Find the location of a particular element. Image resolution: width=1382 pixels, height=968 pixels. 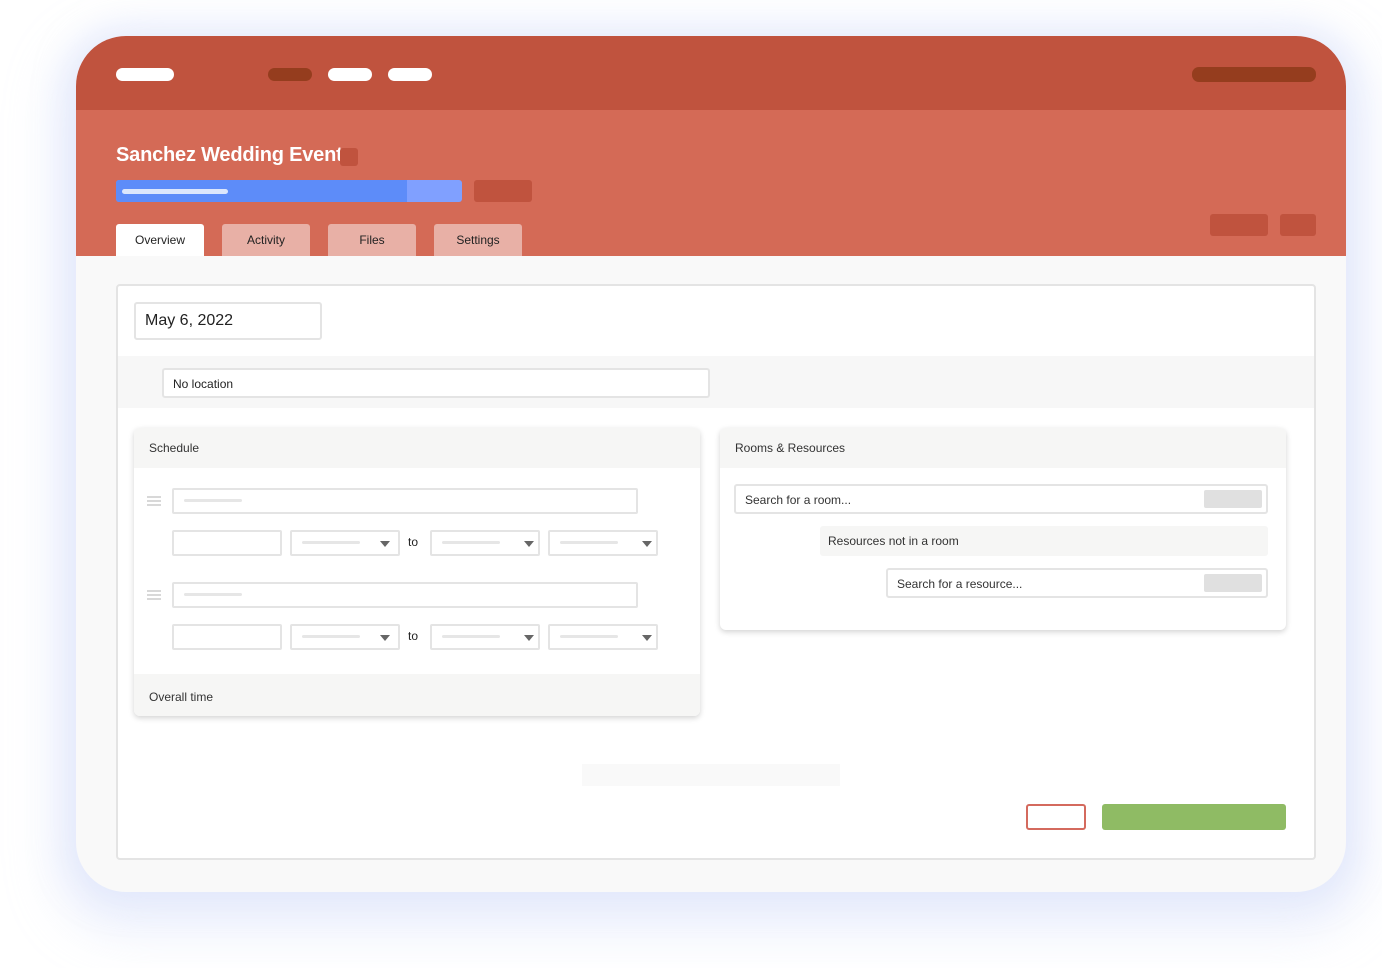

account-menu is located at coordinates (1254, 74).